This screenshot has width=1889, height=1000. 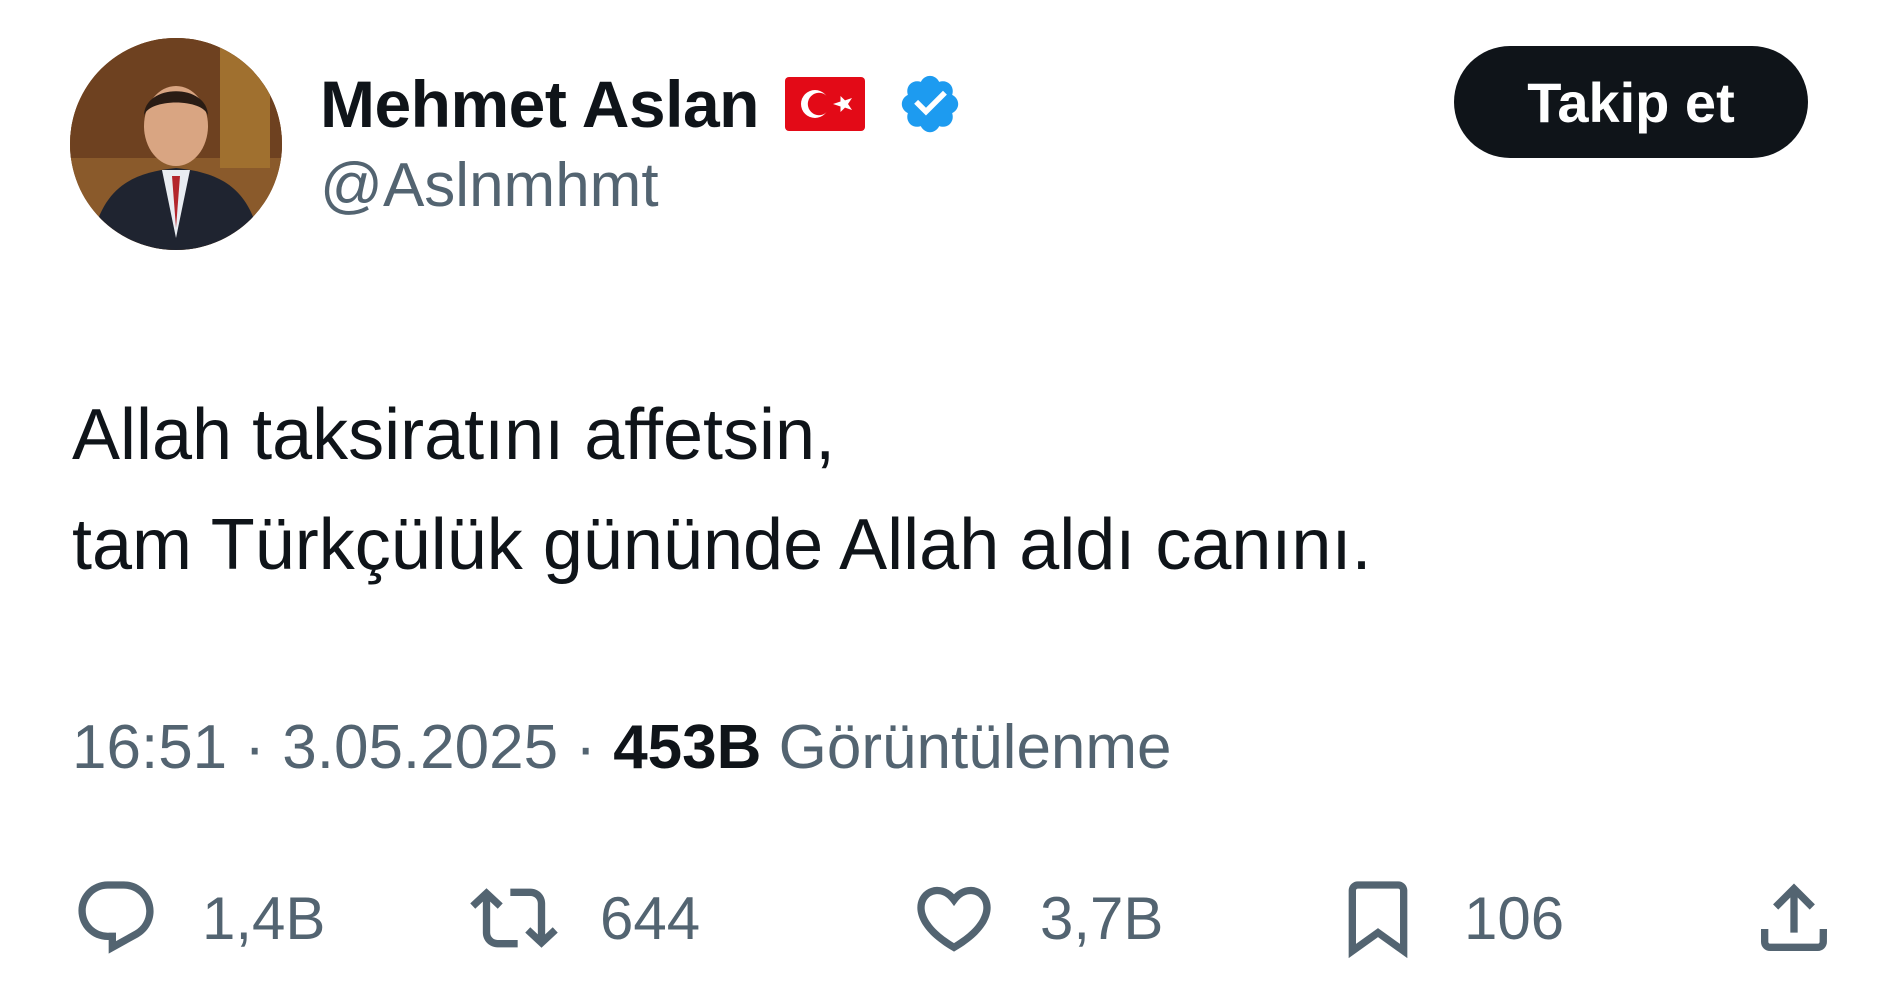 What do you see at coordinates (149, 747) in the screenshot?
I see `tweet-time: 16:51` at bounding box center [149, 747].